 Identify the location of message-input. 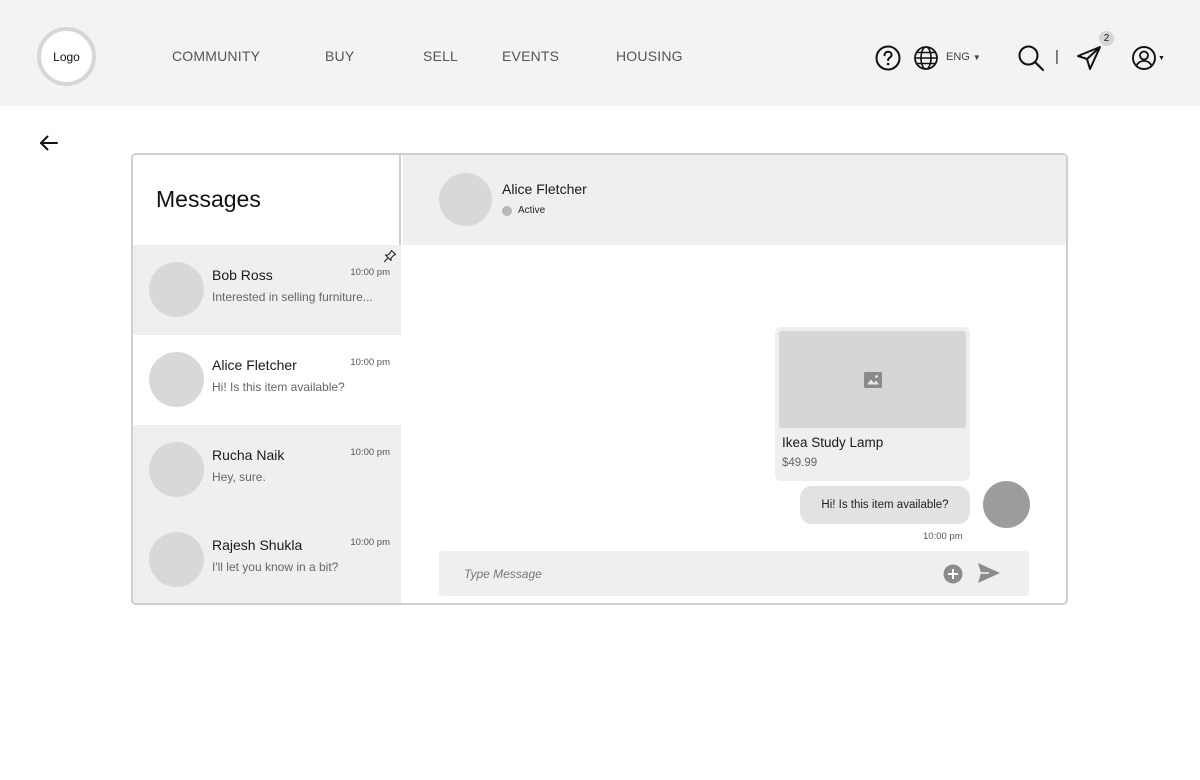
(684, 573).